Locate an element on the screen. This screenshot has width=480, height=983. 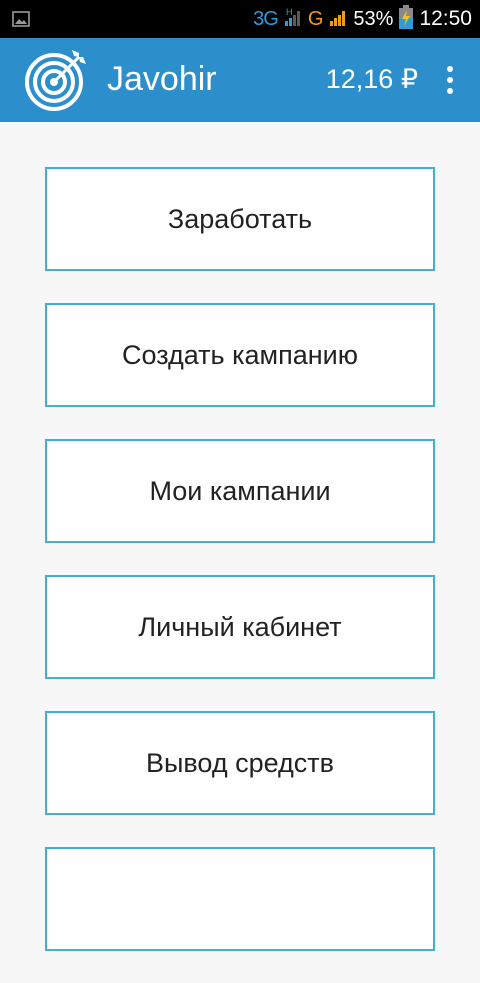
app-bar: Javohir 12,16 ₽ is located at coordinates (240, 80).